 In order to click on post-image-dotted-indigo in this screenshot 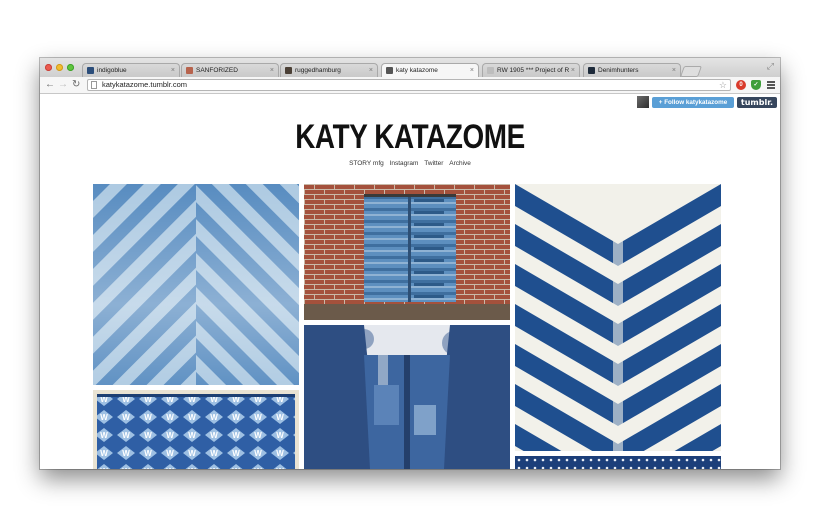, I will do `click(618, 462)`.